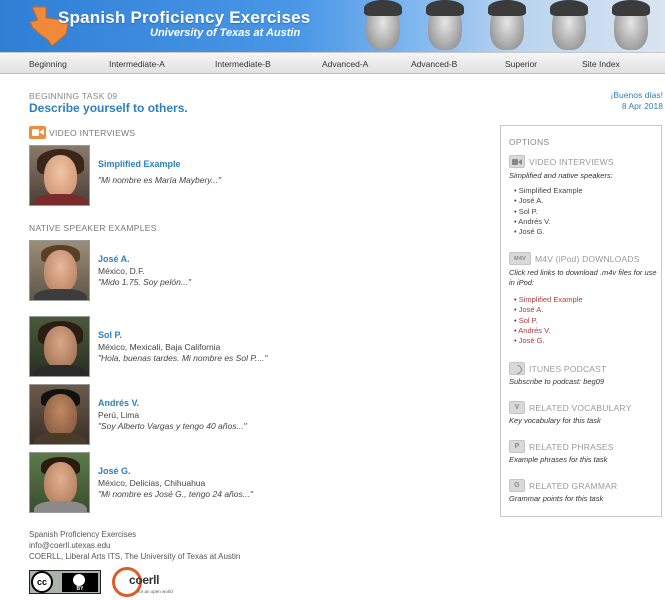  I want to click on speaker-name-link: Simplified Example, so click(139, 164).